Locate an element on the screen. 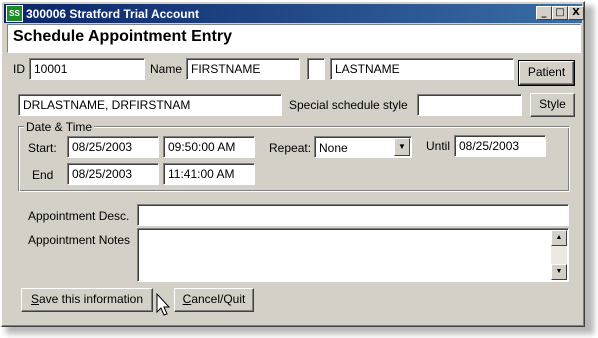 This screenshot has height=338, width=598. app-logo-icon: SS is located at coordinates (14, 13).